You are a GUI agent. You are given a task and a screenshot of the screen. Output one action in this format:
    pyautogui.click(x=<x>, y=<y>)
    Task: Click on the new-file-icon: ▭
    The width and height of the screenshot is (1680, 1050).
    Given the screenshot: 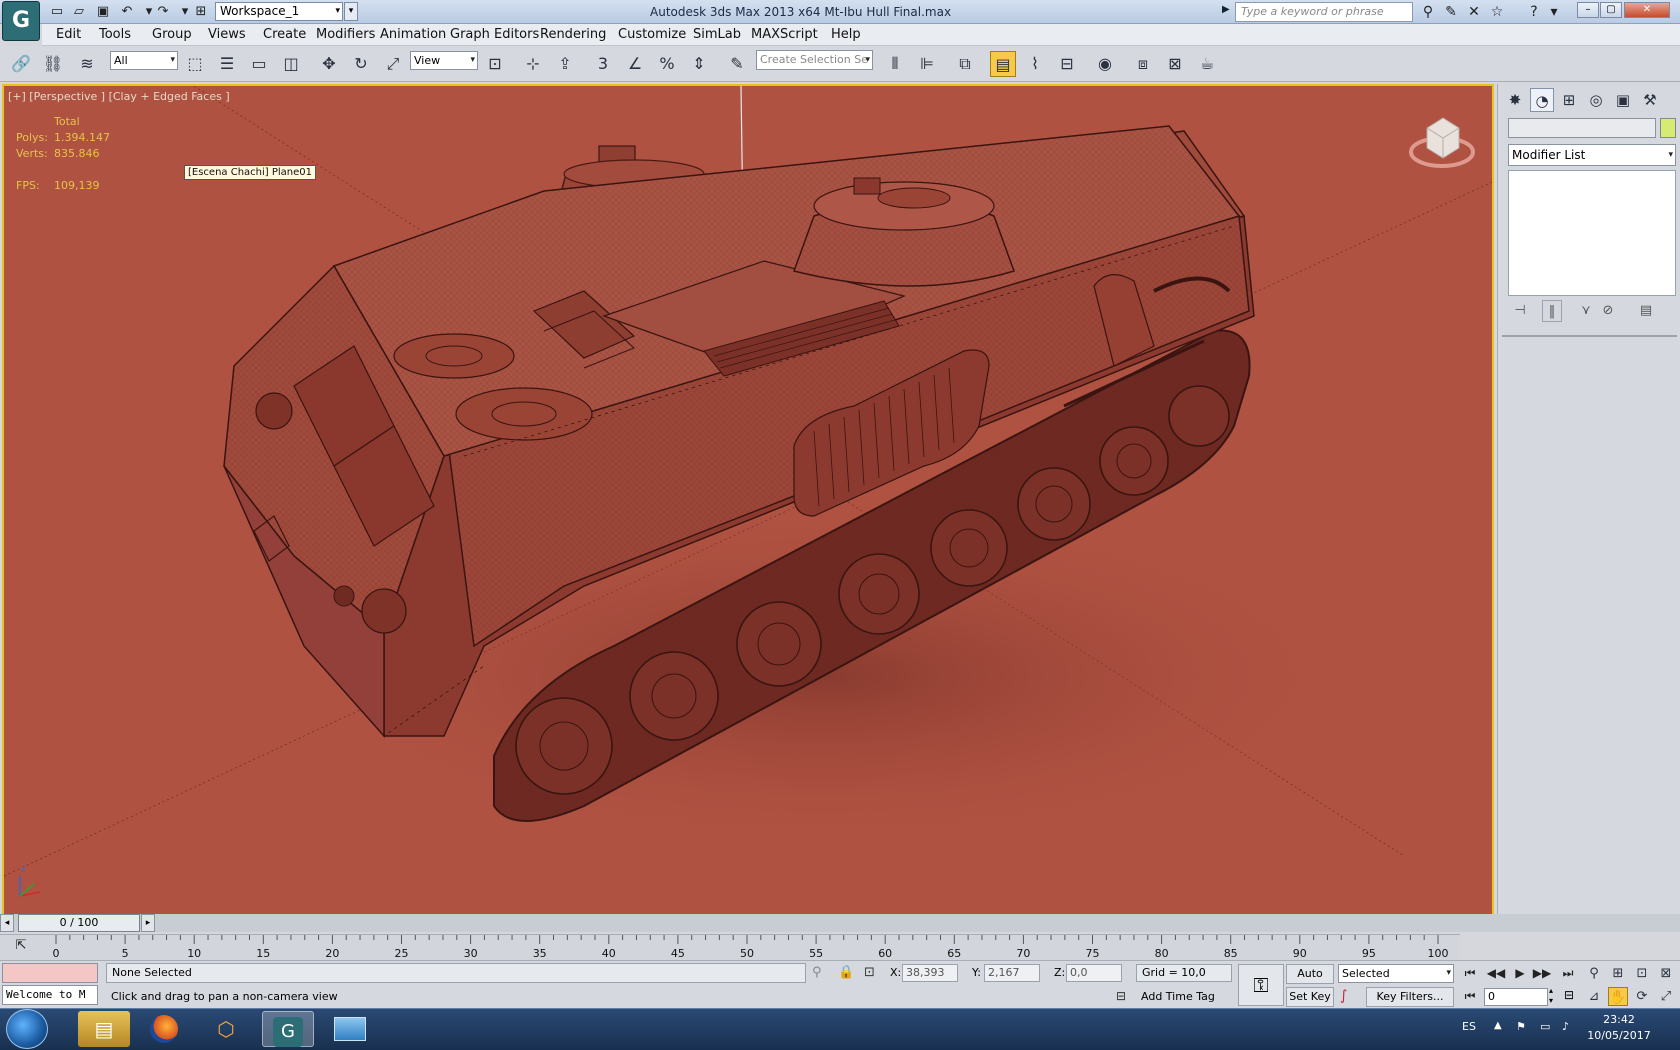 What is the action you would take?
    pyautogui.click(x=57, y=11)
    